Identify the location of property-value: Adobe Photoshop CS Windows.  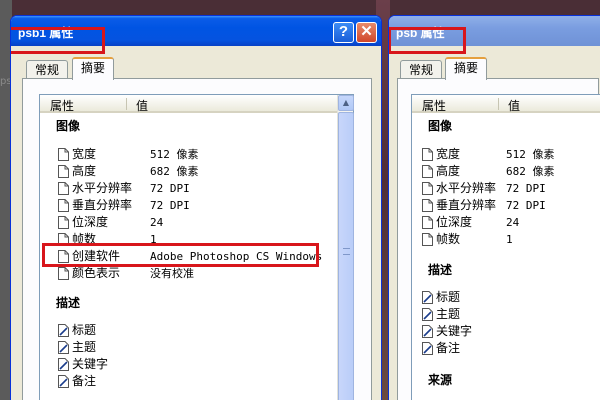
(236, 256).